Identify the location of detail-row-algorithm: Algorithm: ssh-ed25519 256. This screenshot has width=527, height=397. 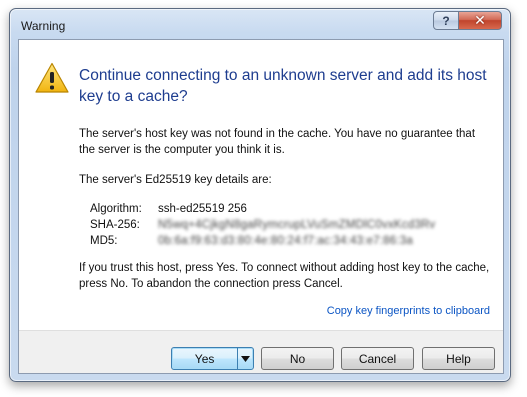
(262, 209).